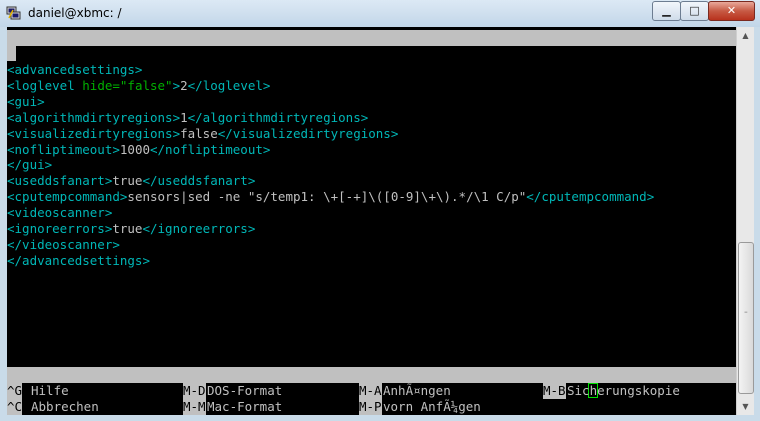  I want to click on editor-line: <loglevel hide="false">2</loglevel>, so click(138, 86).